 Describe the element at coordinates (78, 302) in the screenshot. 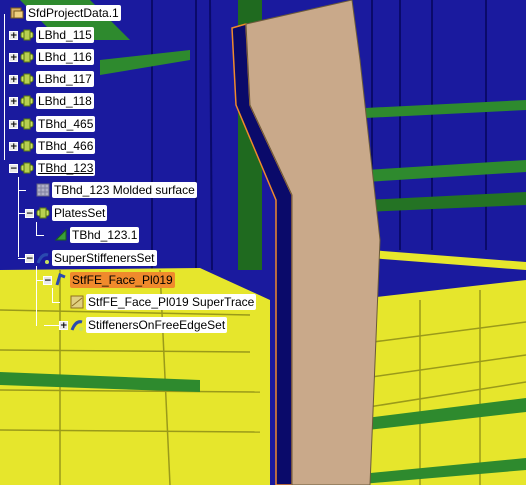

I see `trace-icon` at that location.